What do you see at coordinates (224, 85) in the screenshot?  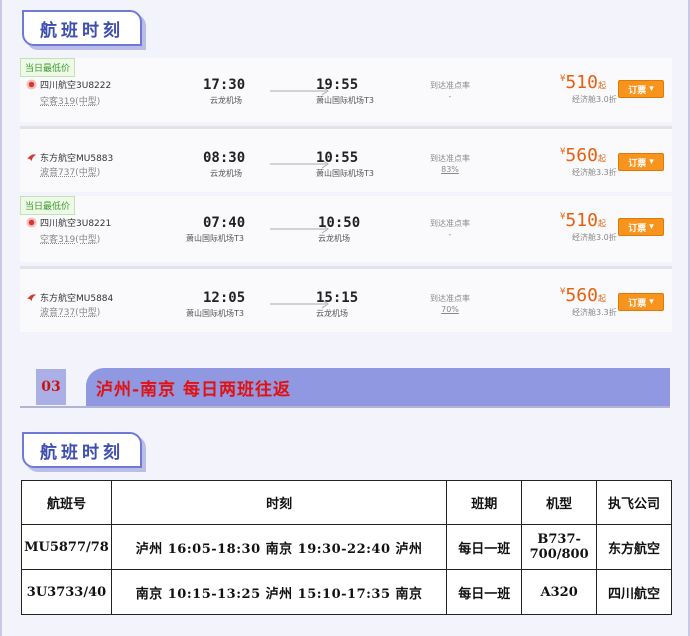 I see `departure-time: 17:30` at bounding box center [224, 85].